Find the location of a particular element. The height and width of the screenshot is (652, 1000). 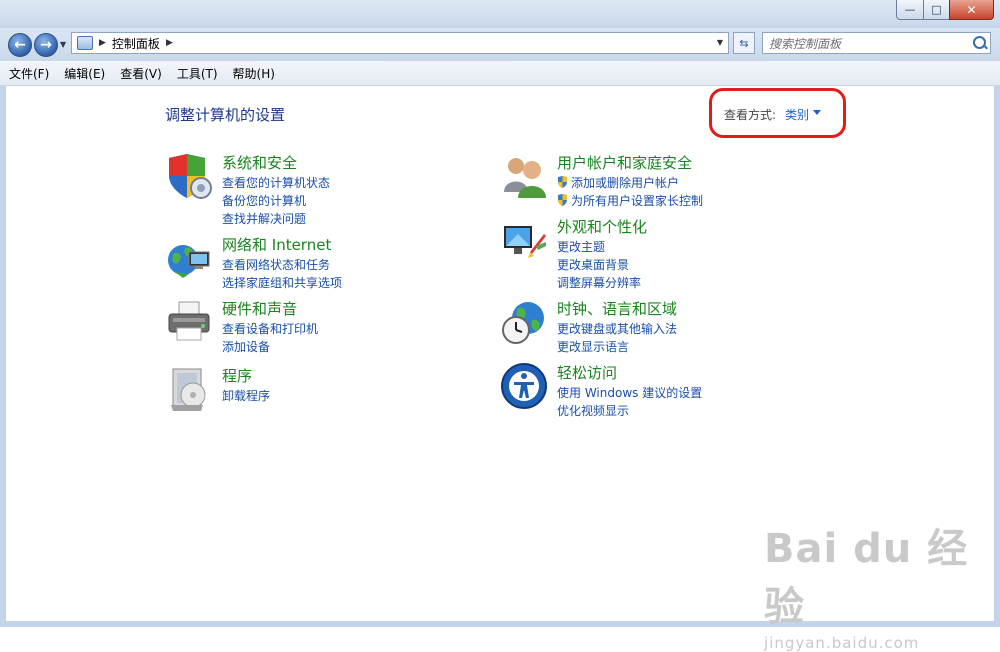

red-highlight-annotation is located at coordinates (777, 113).